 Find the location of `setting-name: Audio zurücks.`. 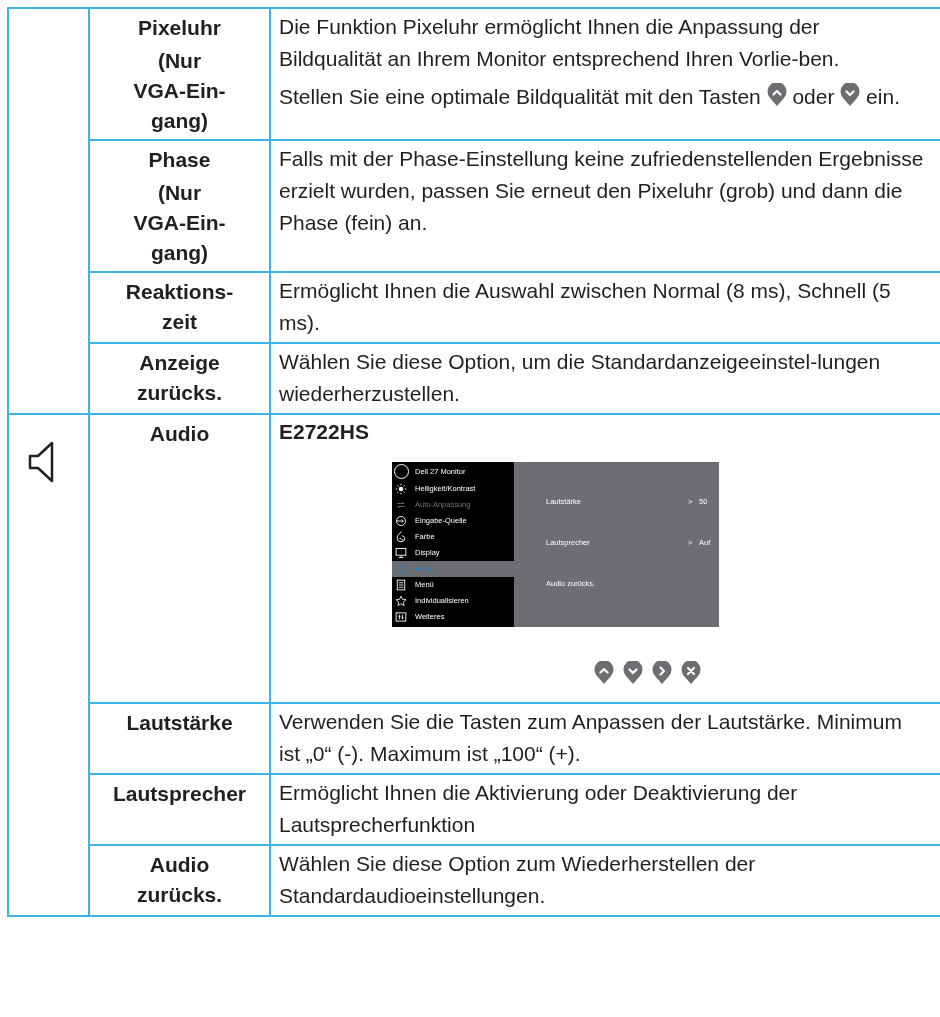

setting-name: Audio zurücks. is located at coordinates (179, 880).